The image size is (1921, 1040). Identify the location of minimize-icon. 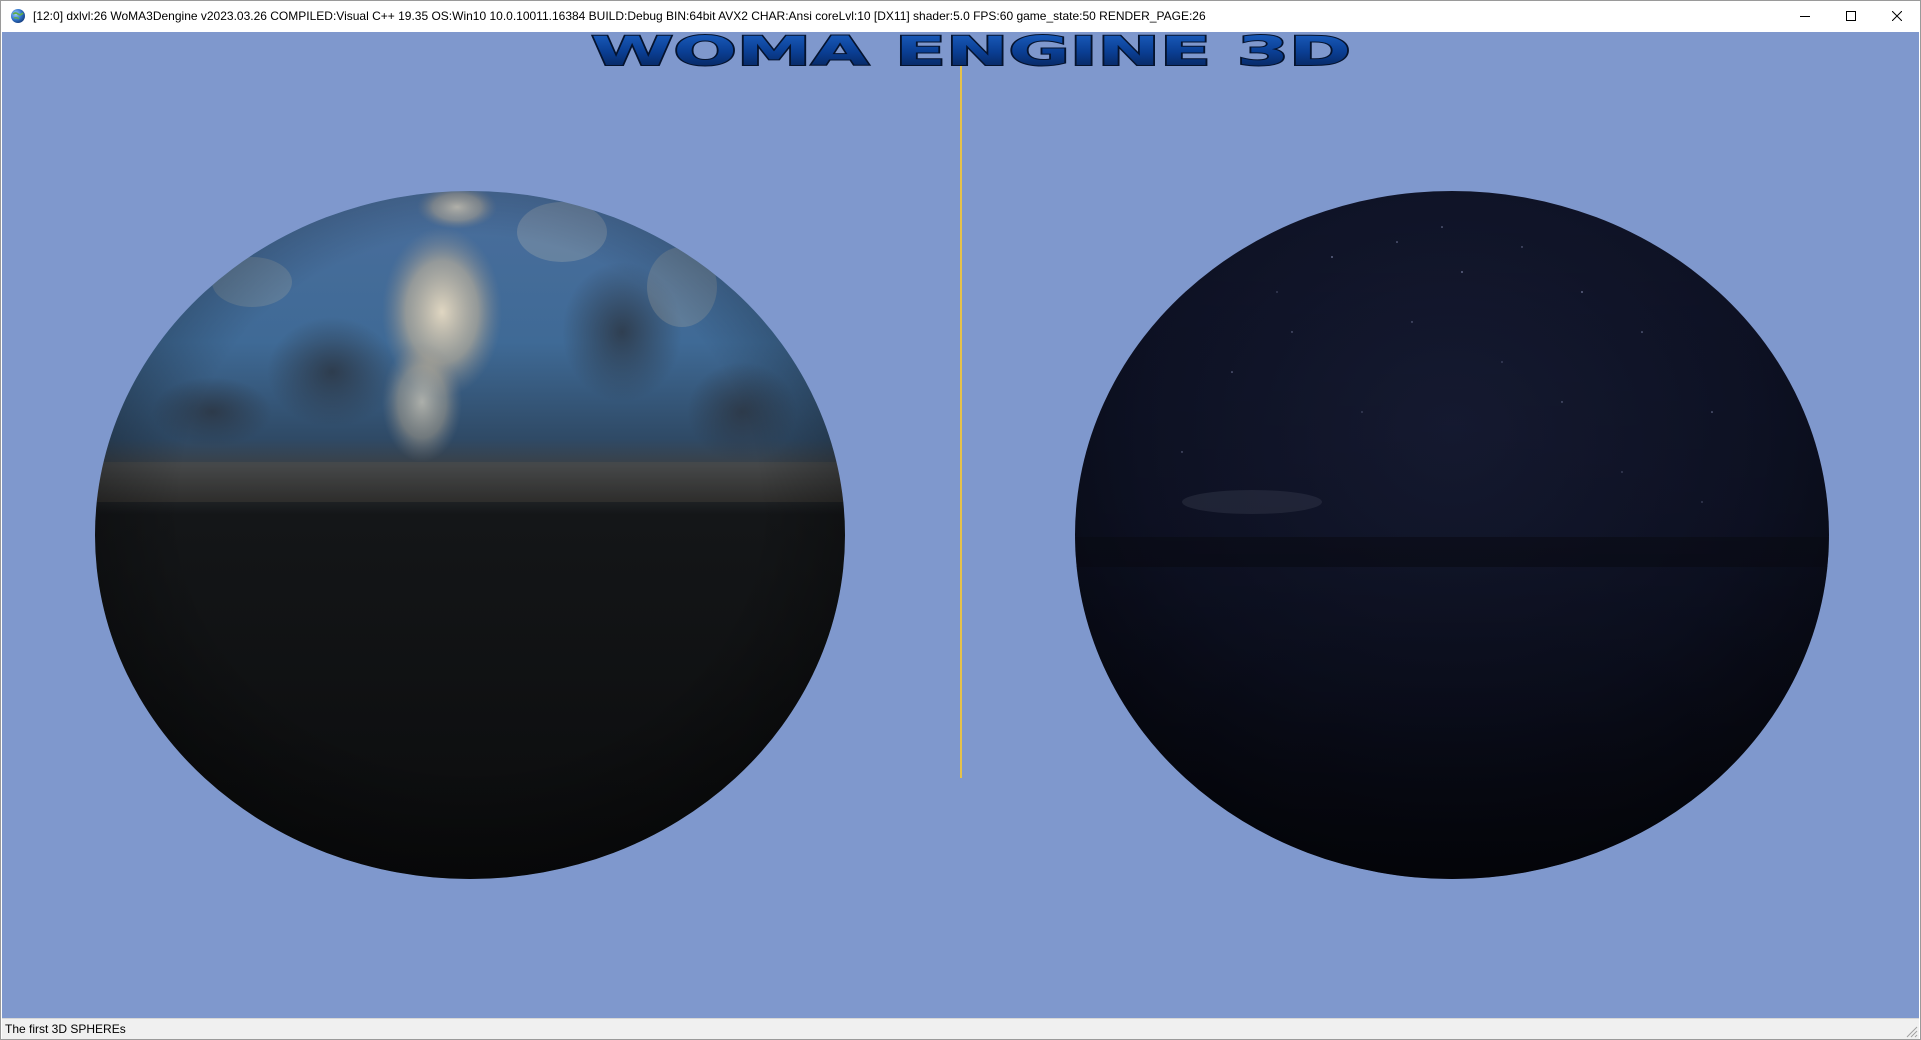
(1805, 16).